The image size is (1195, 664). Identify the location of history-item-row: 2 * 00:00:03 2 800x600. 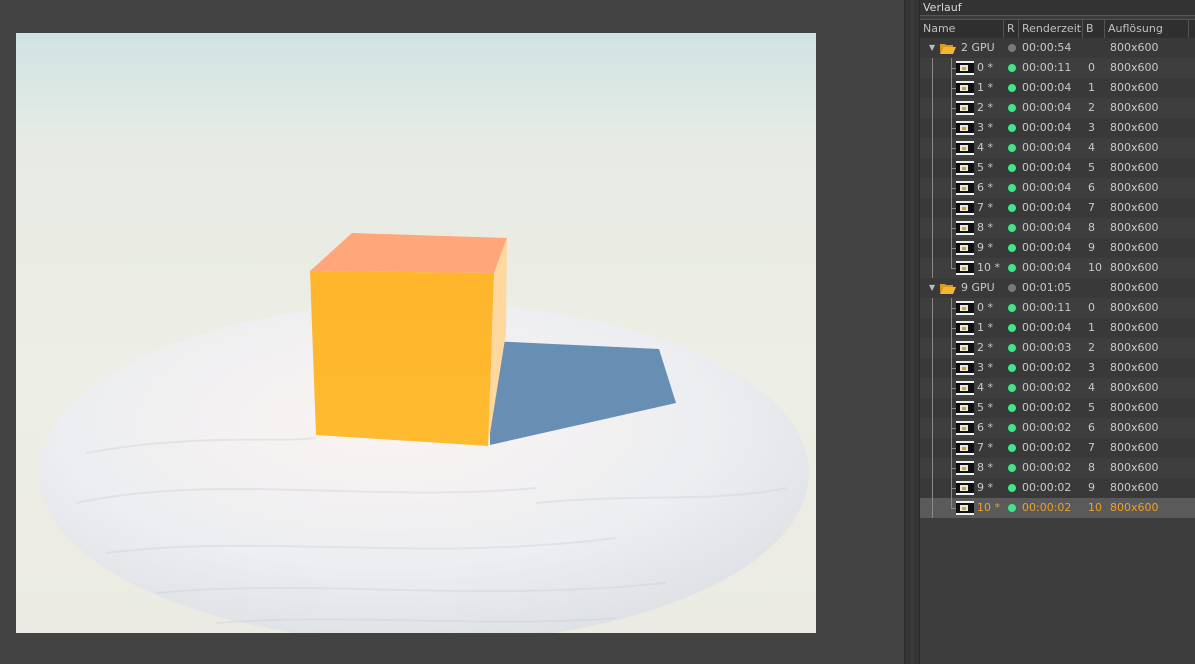
(1057, 348).